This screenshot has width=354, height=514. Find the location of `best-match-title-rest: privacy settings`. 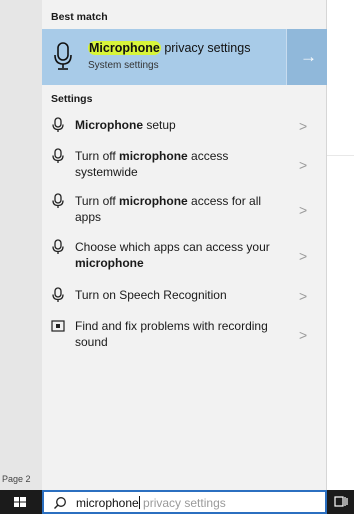

best-match-title-rest: privacy settings is located at coordinates (205, 48).